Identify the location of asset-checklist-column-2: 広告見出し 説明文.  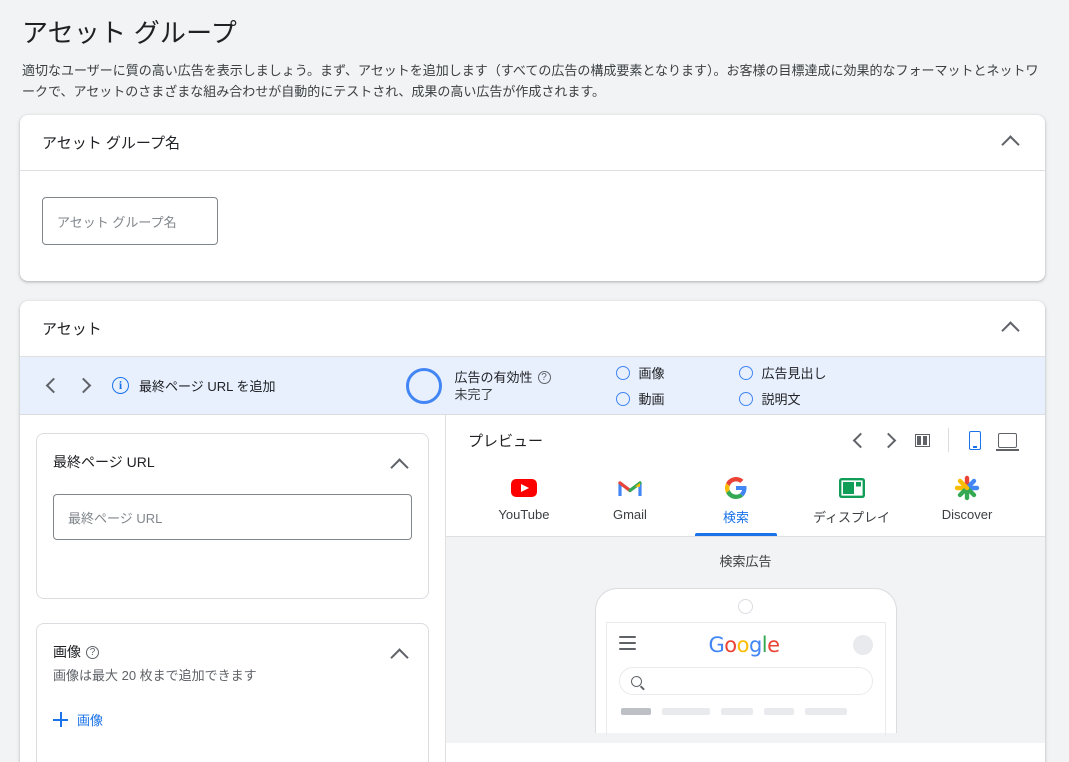
(782, 385).